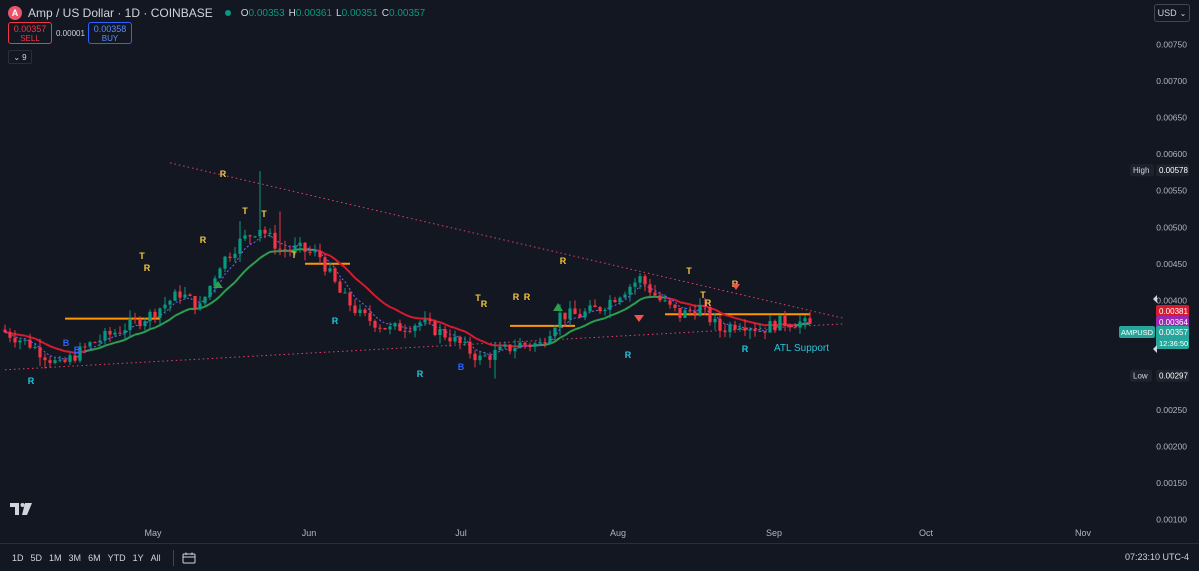 The width and height of the screenshot is (1199, 571). What do you see at coordinates (437, 294) in the screenshot?
I see `level-lines` at bounding box center [437, 294].